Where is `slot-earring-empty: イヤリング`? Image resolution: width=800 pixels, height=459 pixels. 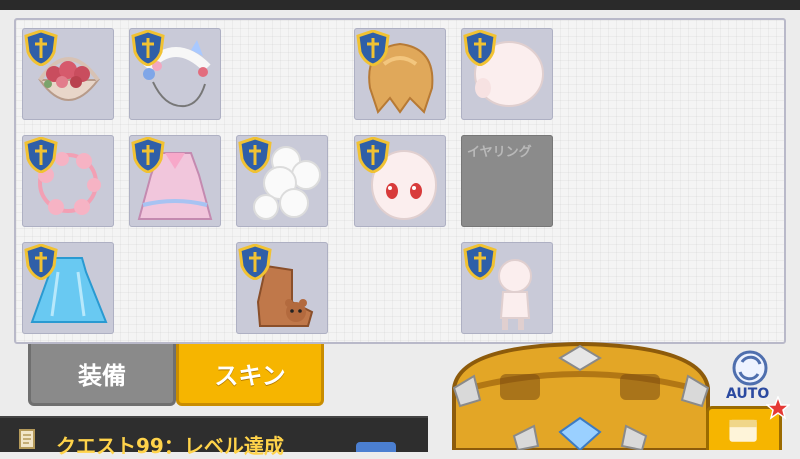 slot-earring-empty: イヤリング is located at coordinates (507, 181).